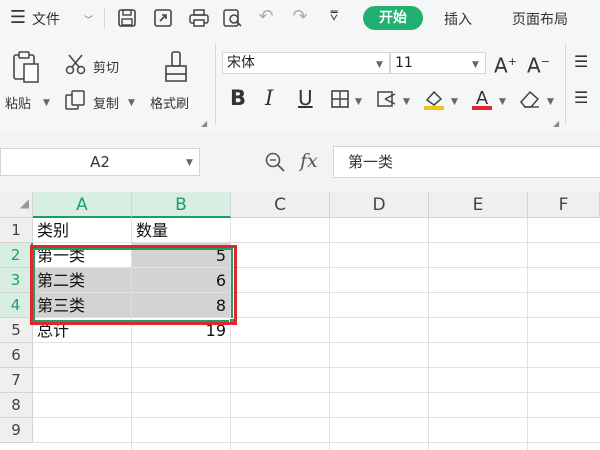 The image size is (600, 450). I want to click on row-header-6: 6, so click(16, 355).